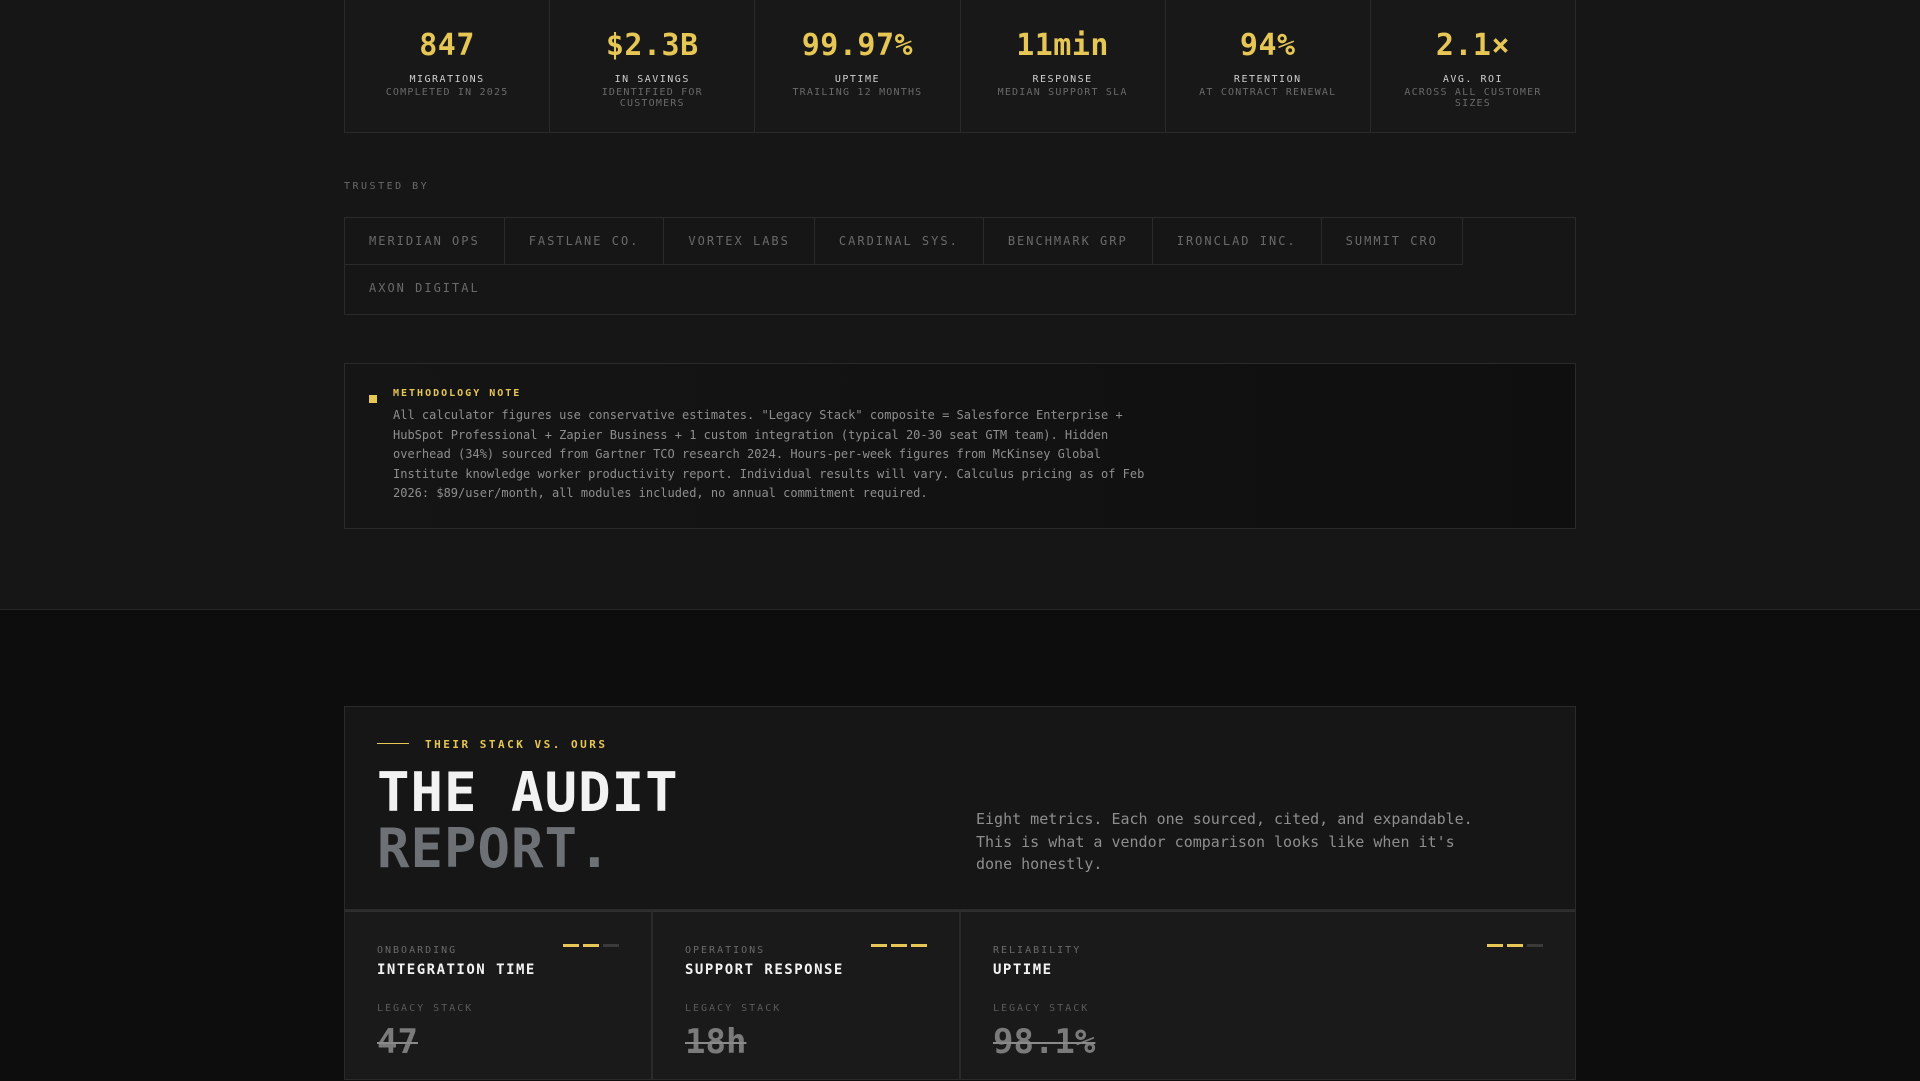  Describe the element at coordinates (858, 66) in the screenshot. I see `stat-uptime: 99.97% UPTIME TRAILING 12 MONTHS` at that location.